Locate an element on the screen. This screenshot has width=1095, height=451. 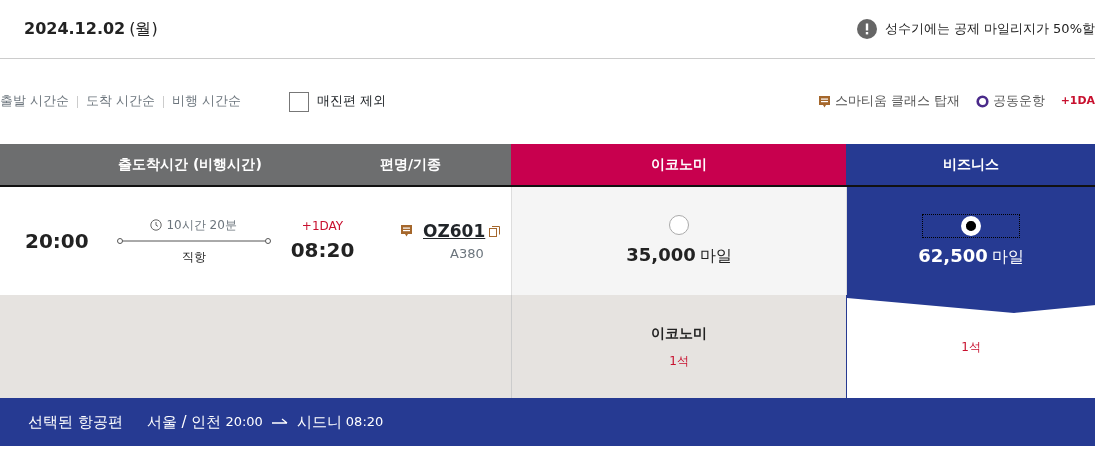
sort-option: 도착 시간순 is located at coordinates (120, 101).